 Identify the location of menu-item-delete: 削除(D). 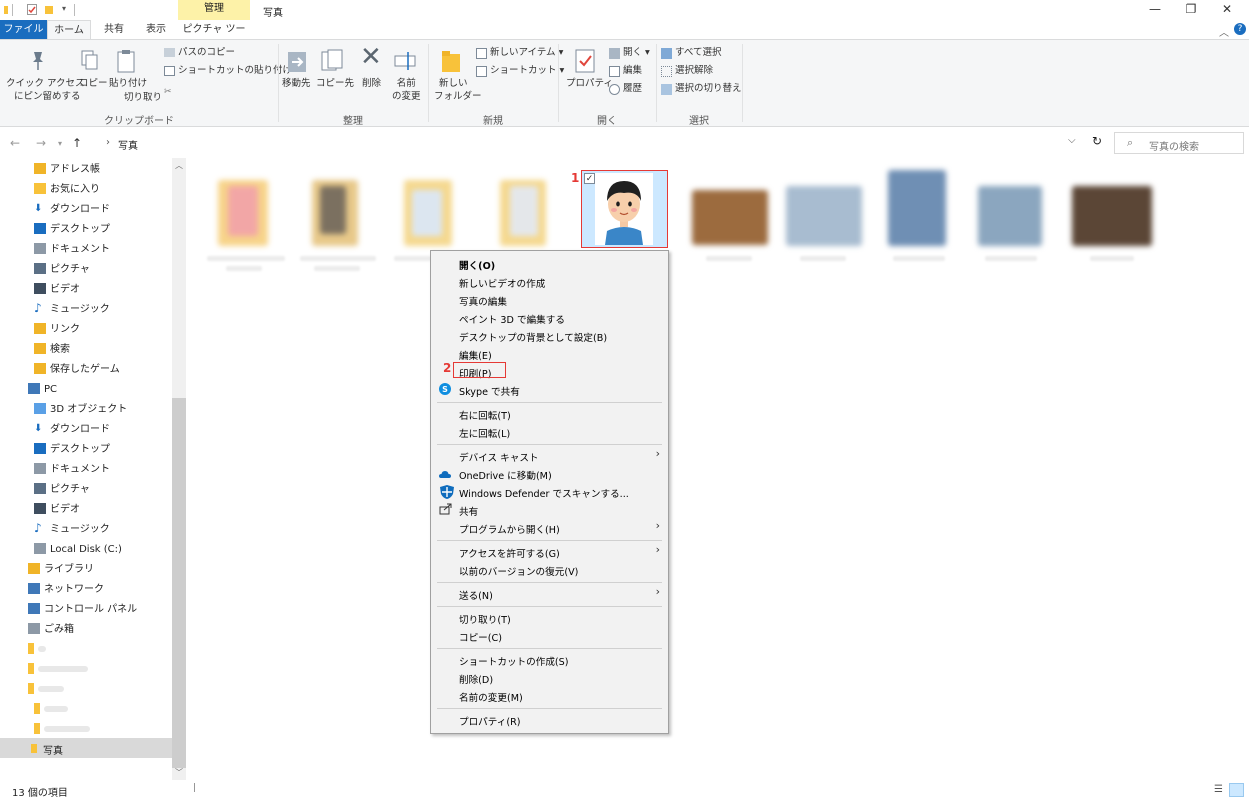
(476, 679).